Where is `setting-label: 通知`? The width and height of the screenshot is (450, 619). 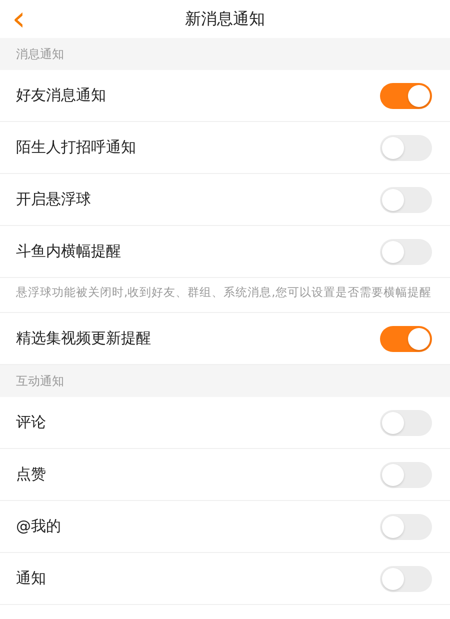 setting-label: 通知 is located at coordinates (31, 578).